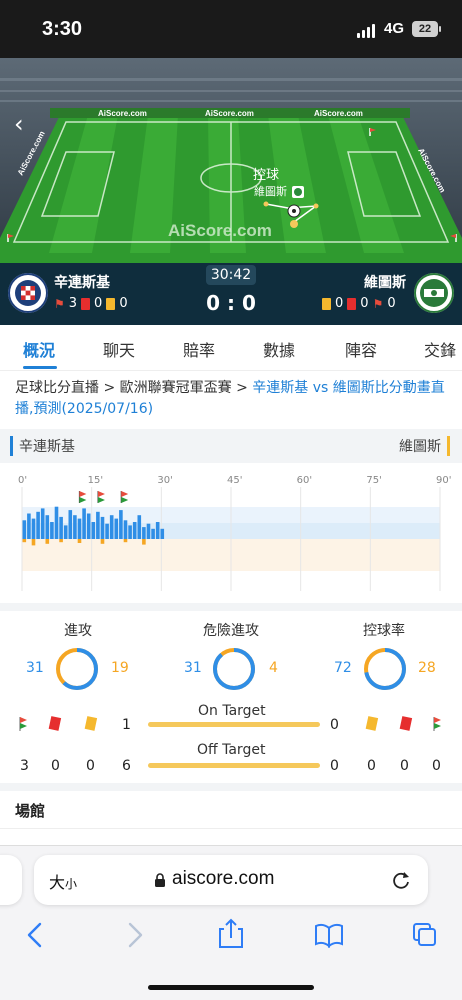 This screenshot has width=462, height=1000. What do you see at coordinates (234, 480) in the screenshot?
I see `timeline-tick-label: 45'` at bounding box center [234, 480].